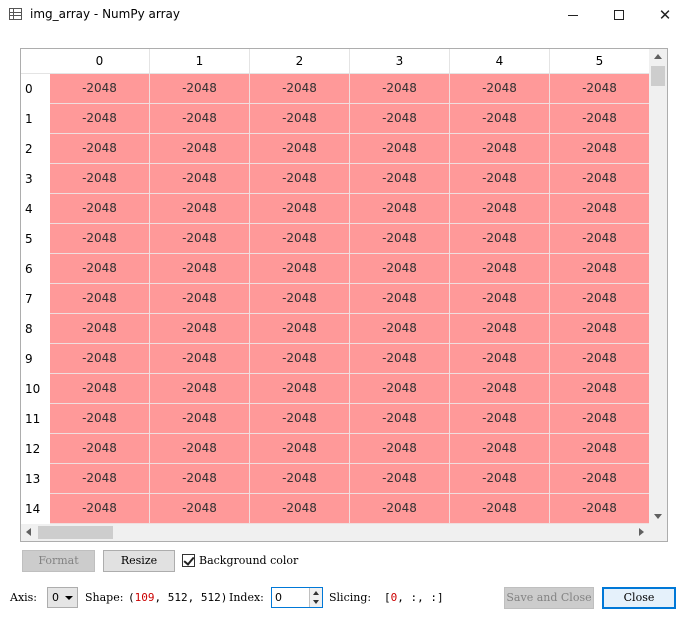  What do you see at coordinates (658, 286) in the screenshot?
I see `vertical-scrollbar` at bounding box center [658, 286].